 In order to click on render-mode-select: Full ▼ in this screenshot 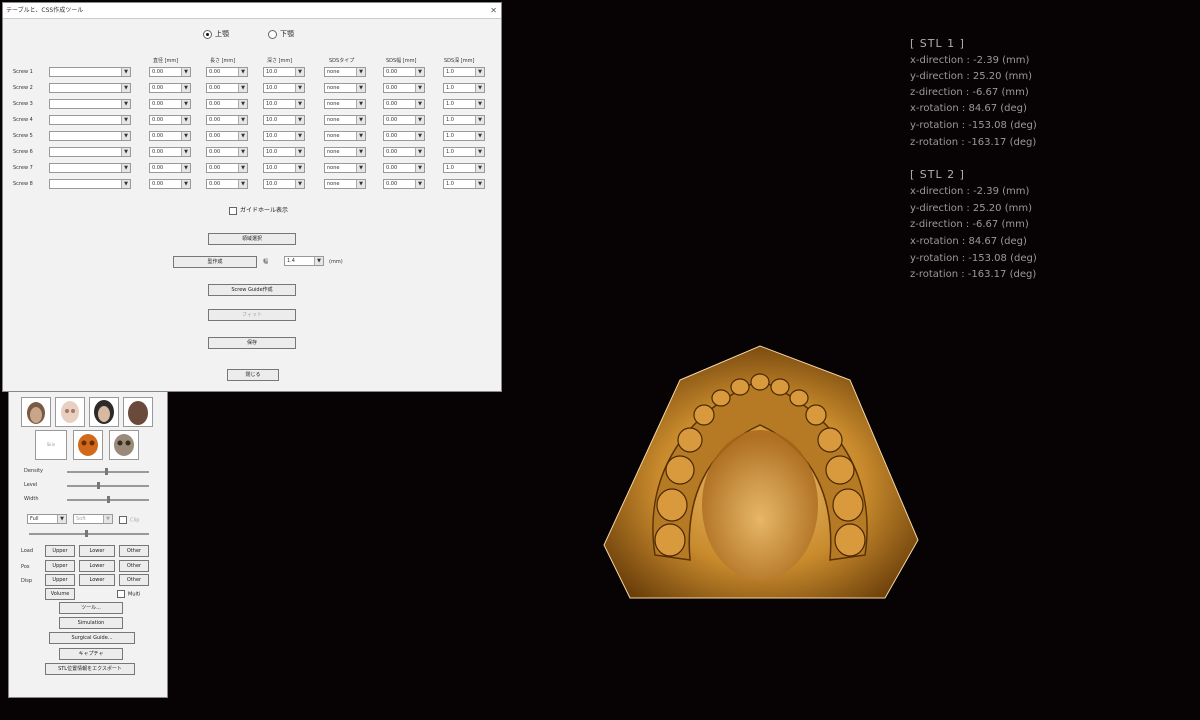, I will do `click(47, 519)`.